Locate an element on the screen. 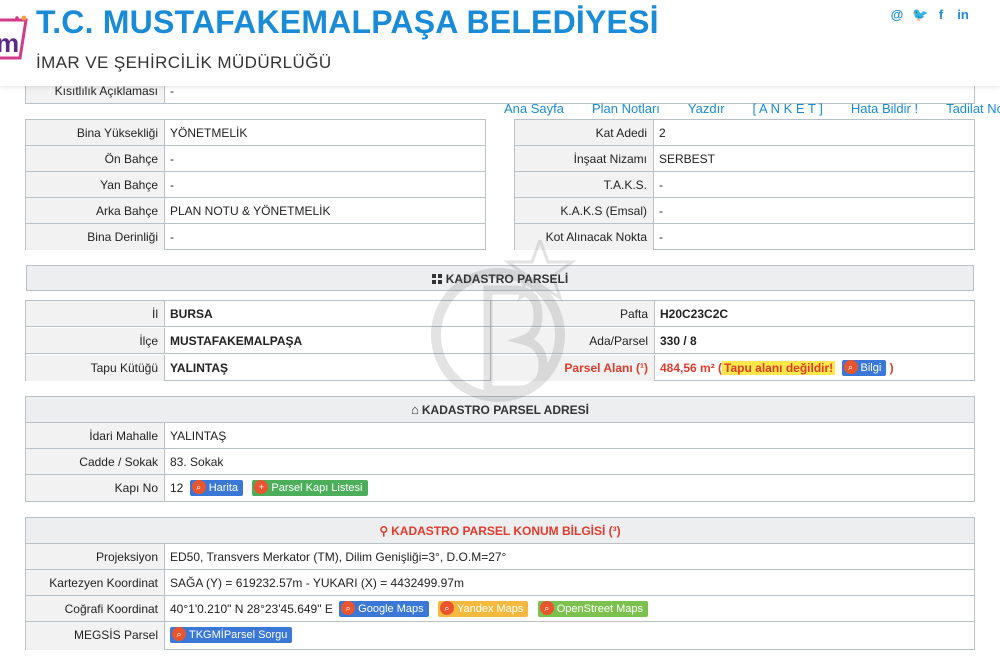  row-value: PLAN NOTU & YÖNETMELİK is located at coordinates (250, 211).